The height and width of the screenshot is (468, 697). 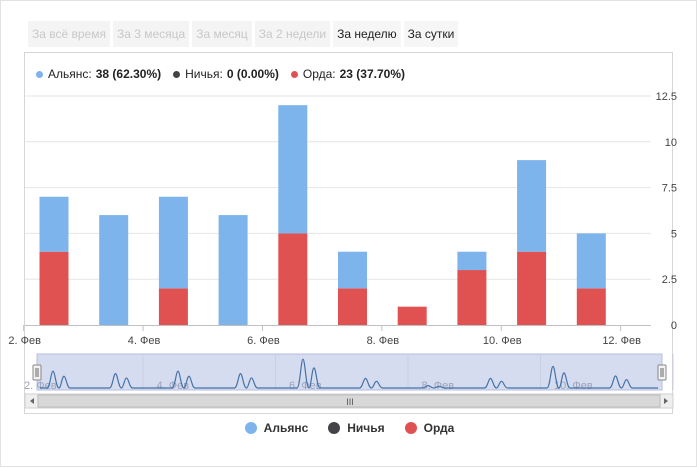 What do you see at coordinates (383, 341) in the screenshot?
I see `x-tick-label: 8. Фев` at bounding box center [383, 341].